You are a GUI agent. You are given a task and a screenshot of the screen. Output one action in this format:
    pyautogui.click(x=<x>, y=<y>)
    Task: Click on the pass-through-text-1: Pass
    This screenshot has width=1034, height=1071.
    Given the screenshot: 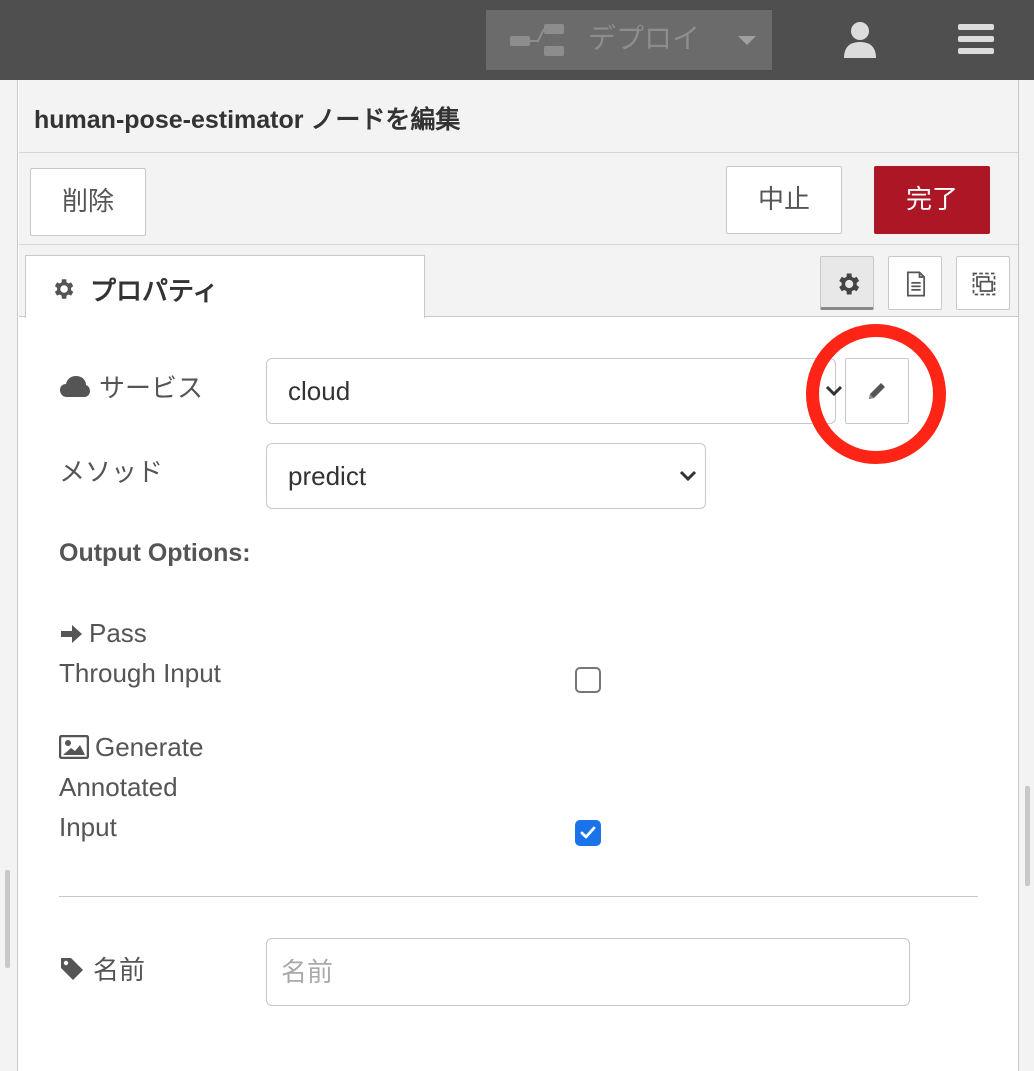 What is the action you would take?
    pyautogui.click(x=118, y=633)
    